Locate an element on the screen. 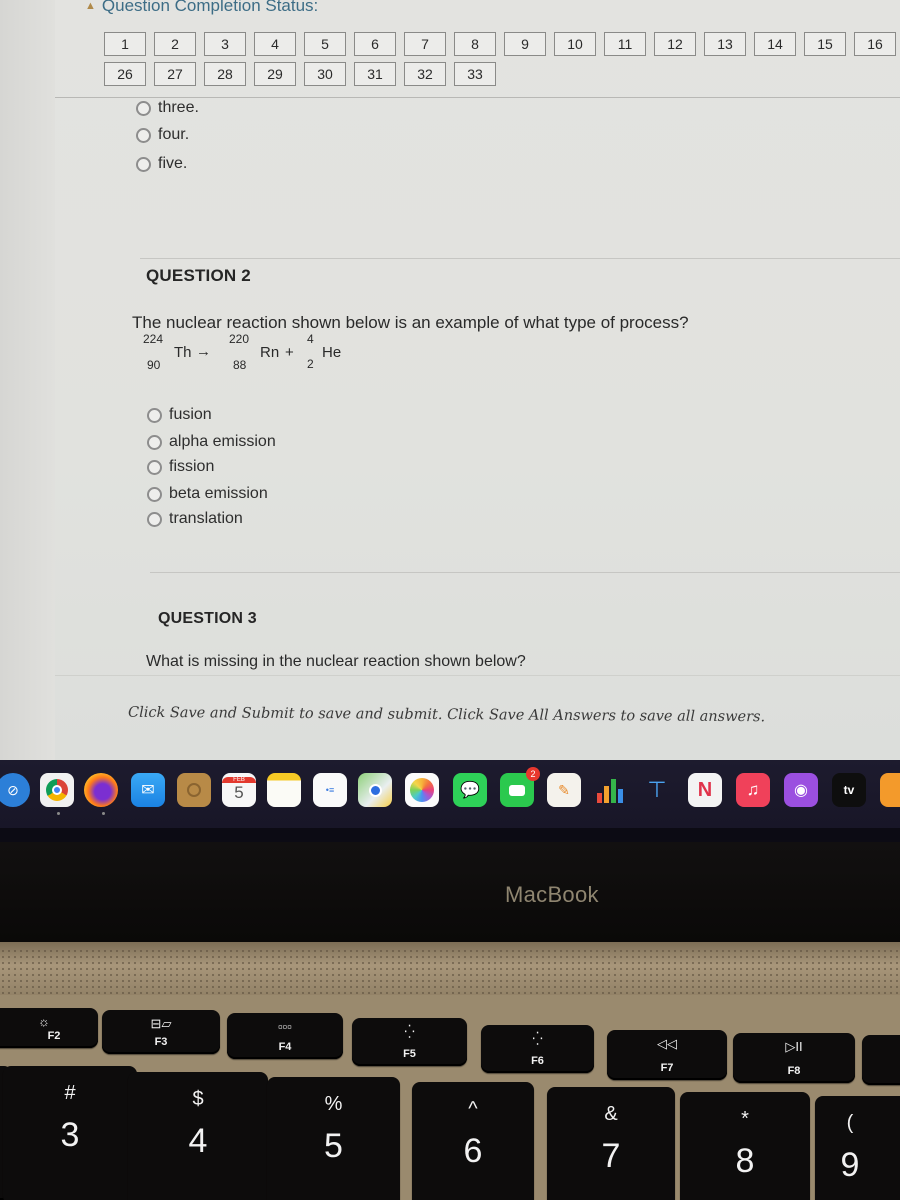 The width and height of the screenshot is (900, 1200). question-nav-row-1: 1 2 3 4 5 6 7 8 9 10 11 12 13 14 15 16 is located at coordinates (502, 44).